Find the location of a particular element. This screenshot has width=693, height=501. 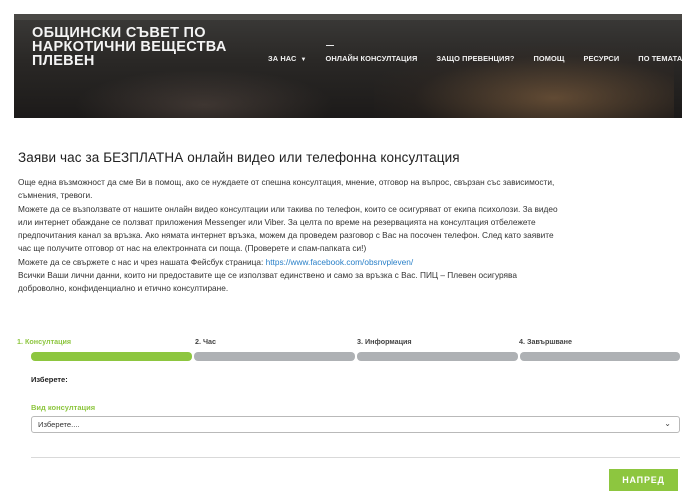

next-button: НАПРЕД is located at coordinates (643, 480).